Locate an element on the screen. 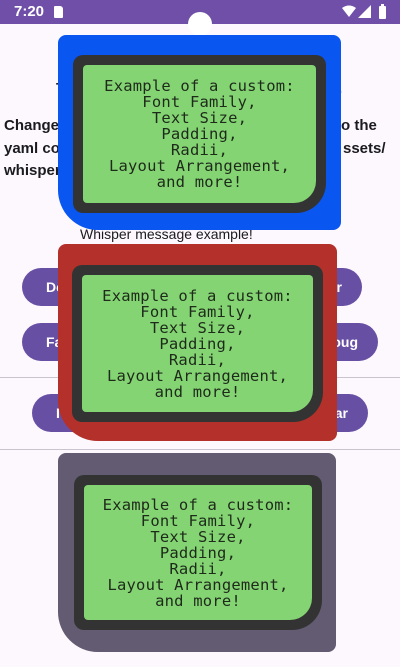 This screenshot has height=667, width=400. instruction-text-fragment: whisper is located at coordinates (32, 170).